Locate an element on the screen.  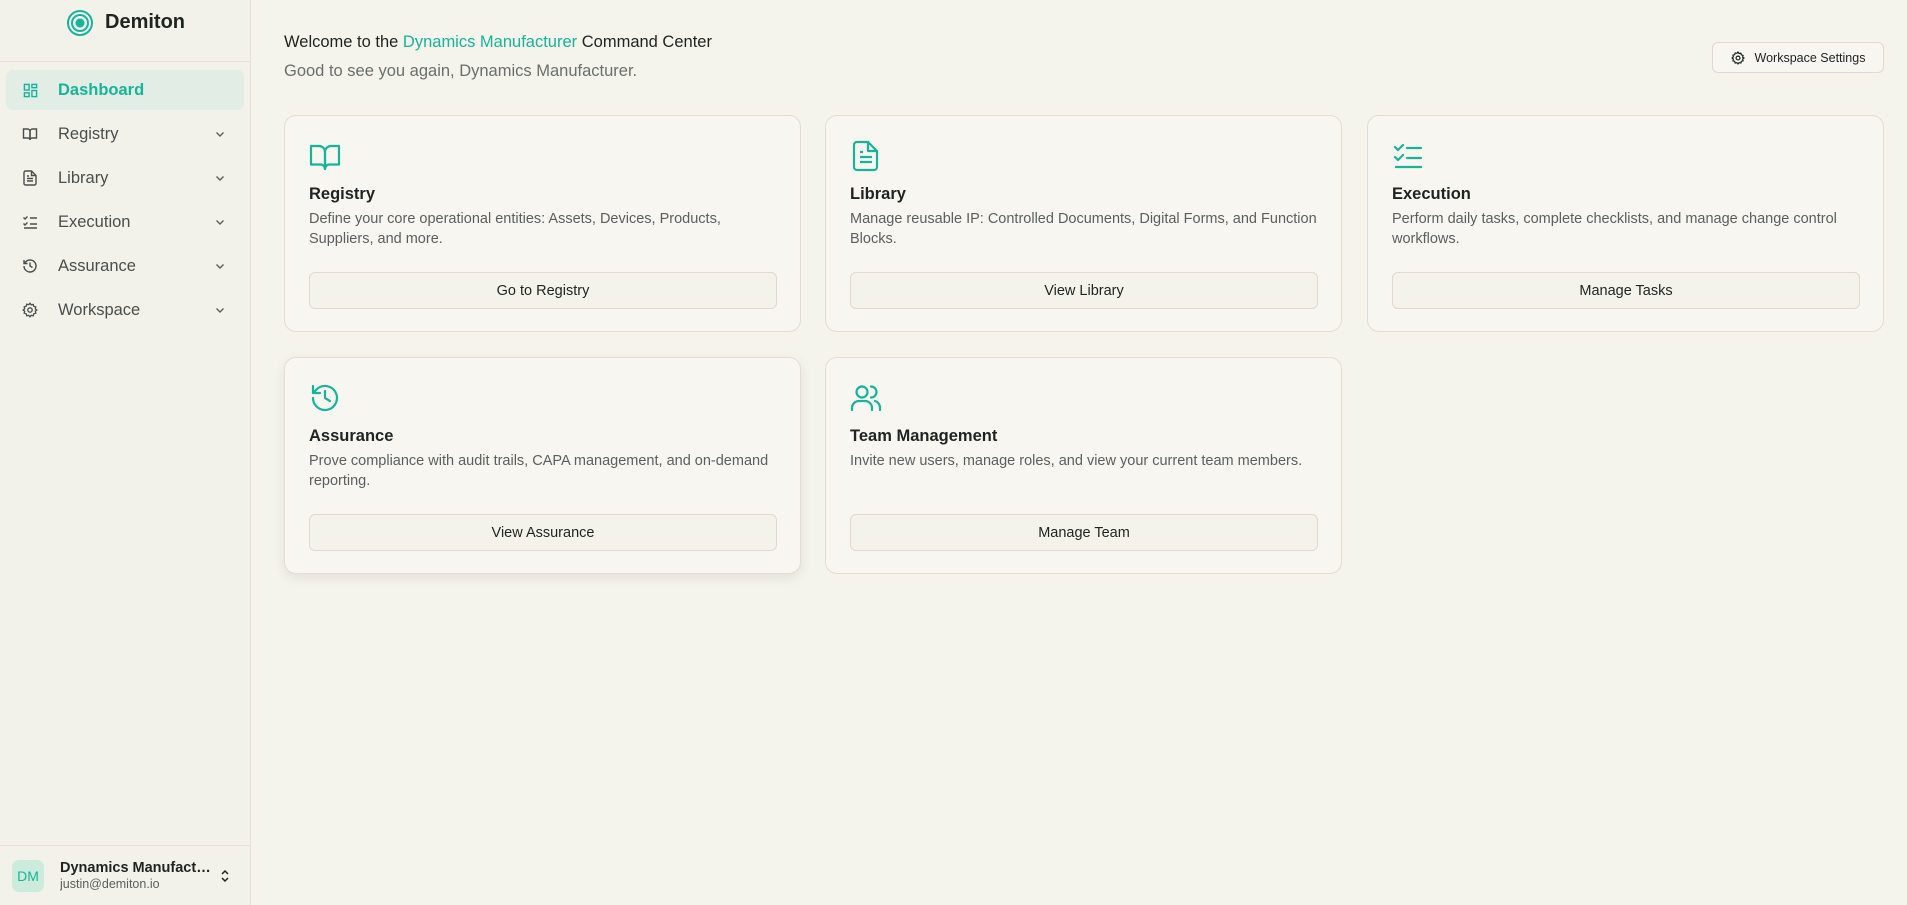
sidebar-item-dashboard: Dashboard is located at coordinates (125, 90).